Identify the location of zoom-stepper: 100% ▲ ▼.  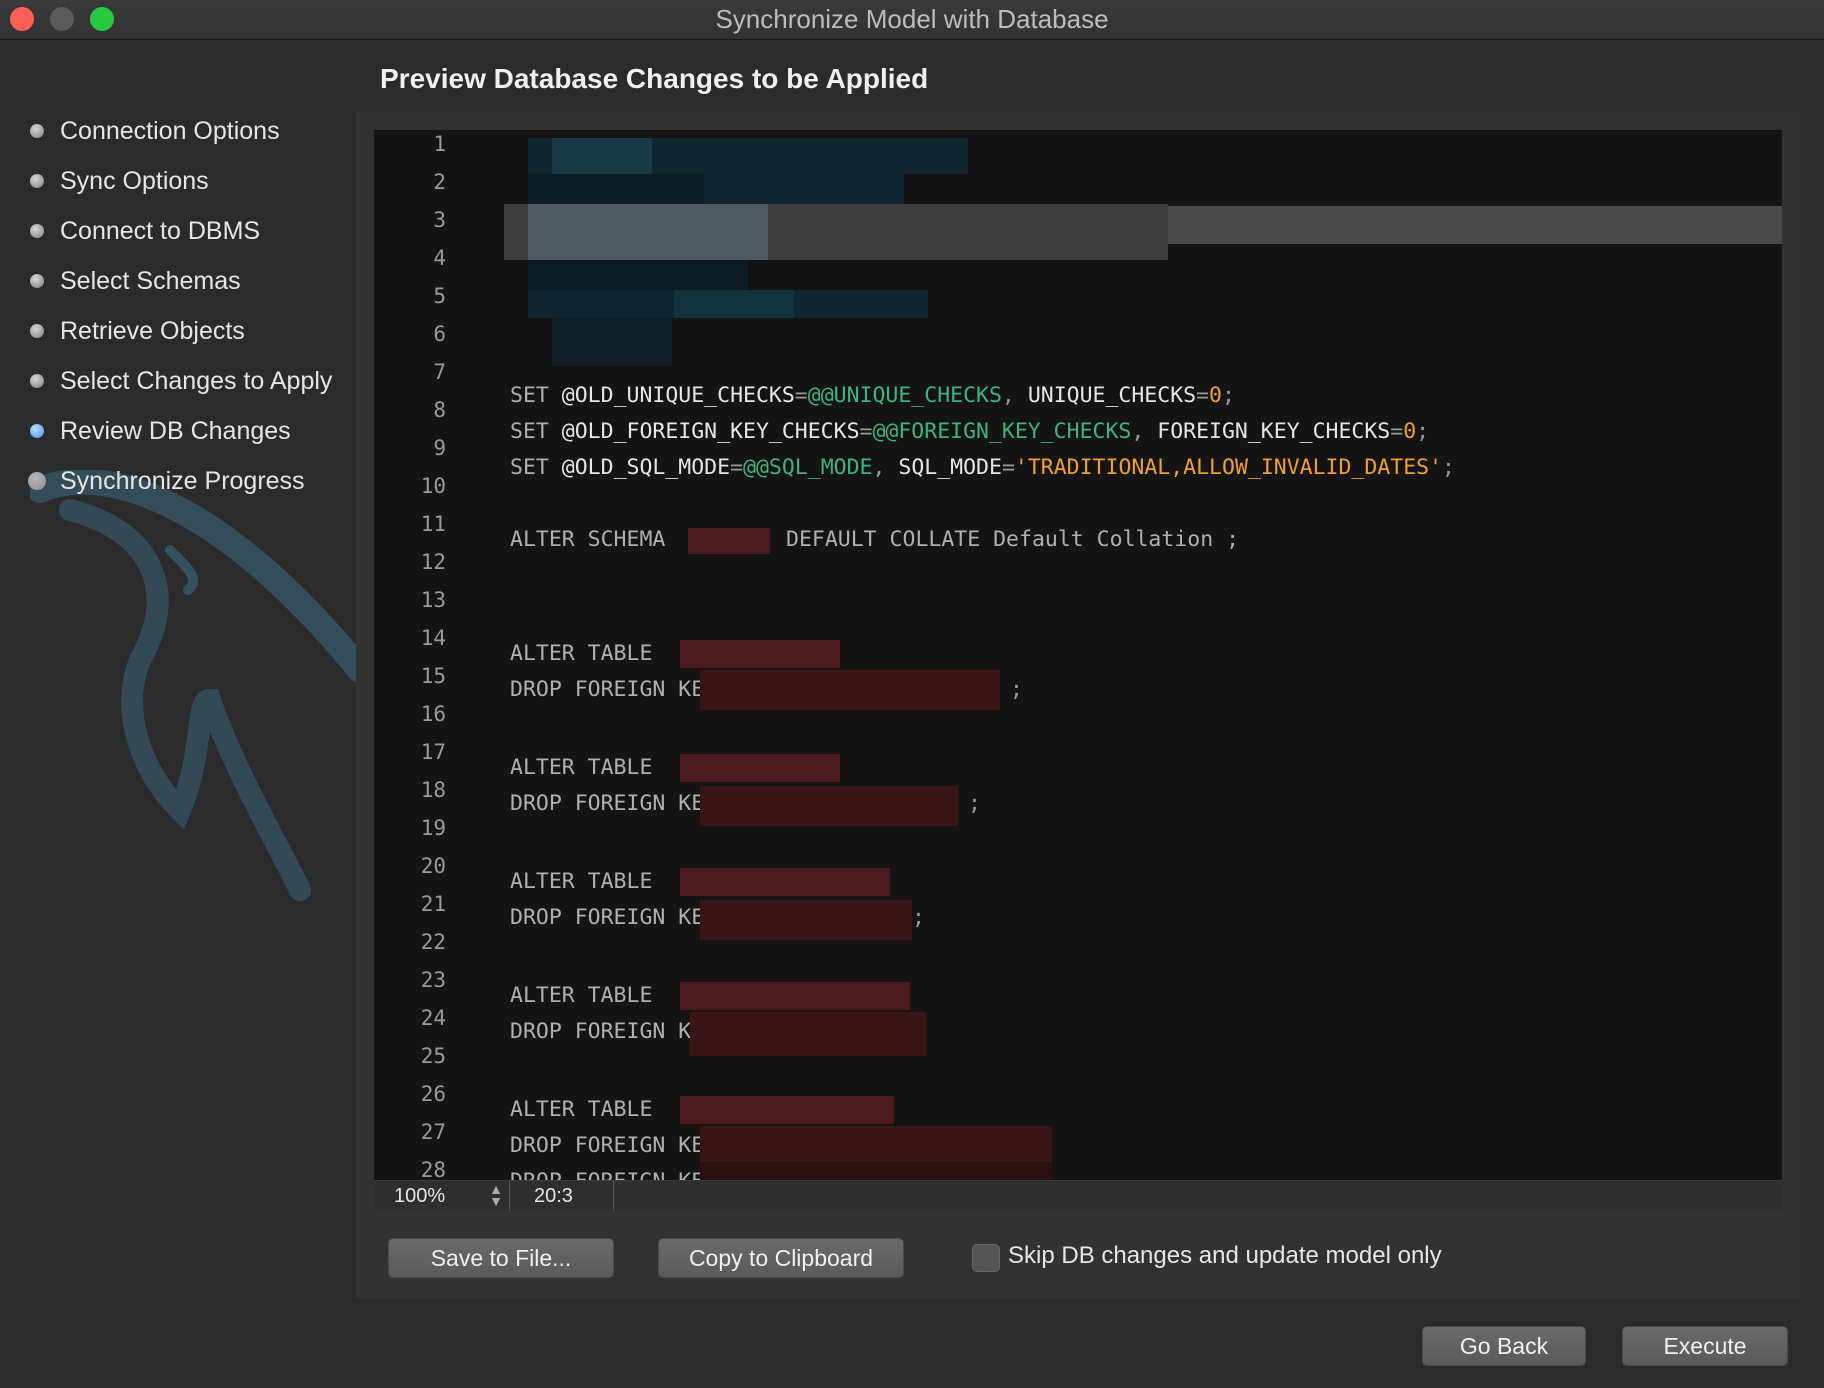
(442, 1196).